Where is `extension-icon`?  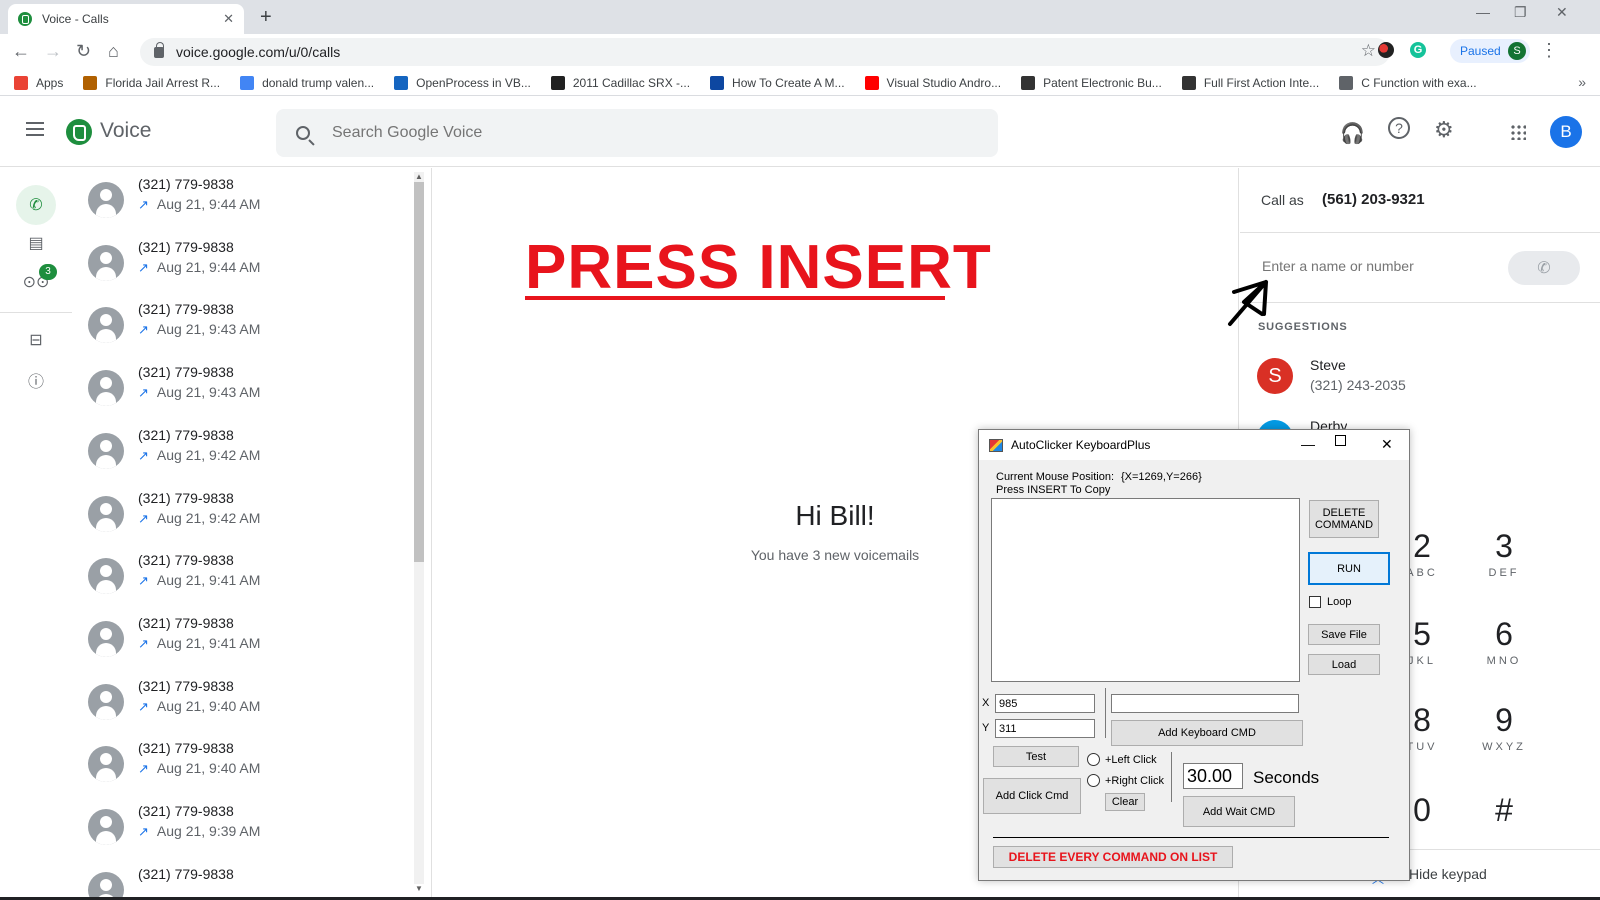 extension-icon is located at coordinates (1386, 50).